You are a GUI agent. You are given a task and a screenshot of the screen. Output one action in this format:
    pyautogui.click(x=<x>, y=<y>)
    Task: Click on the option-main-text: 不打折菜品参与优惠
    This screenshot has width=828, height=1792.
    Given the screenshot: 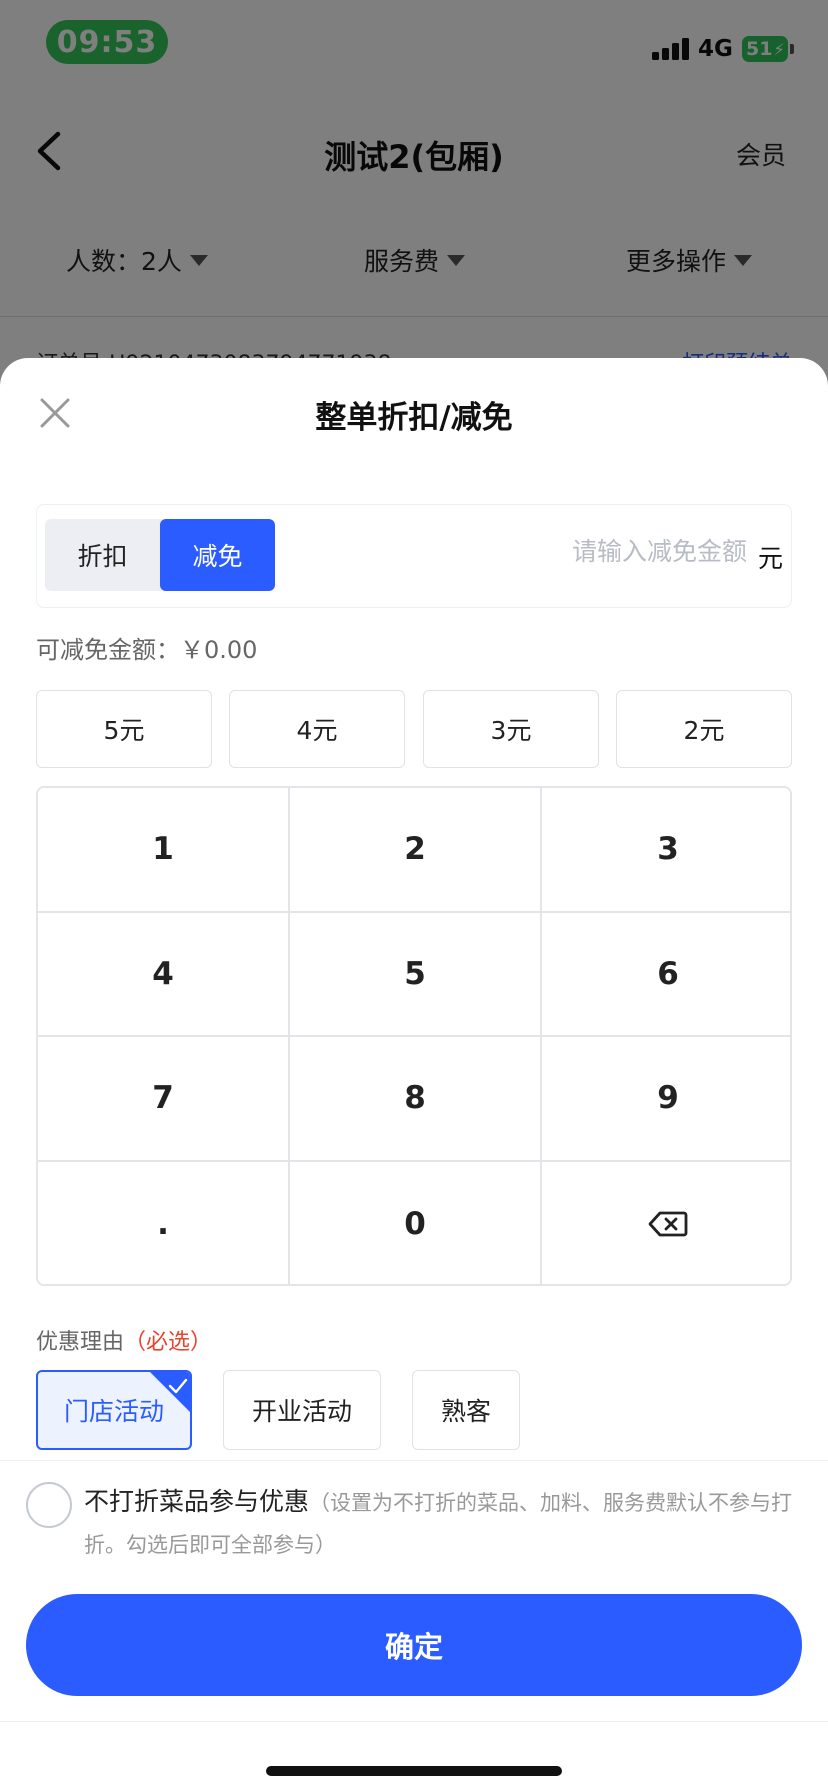 What is the action you would take?
    pyautogui.click(x=197, y=1501)
    